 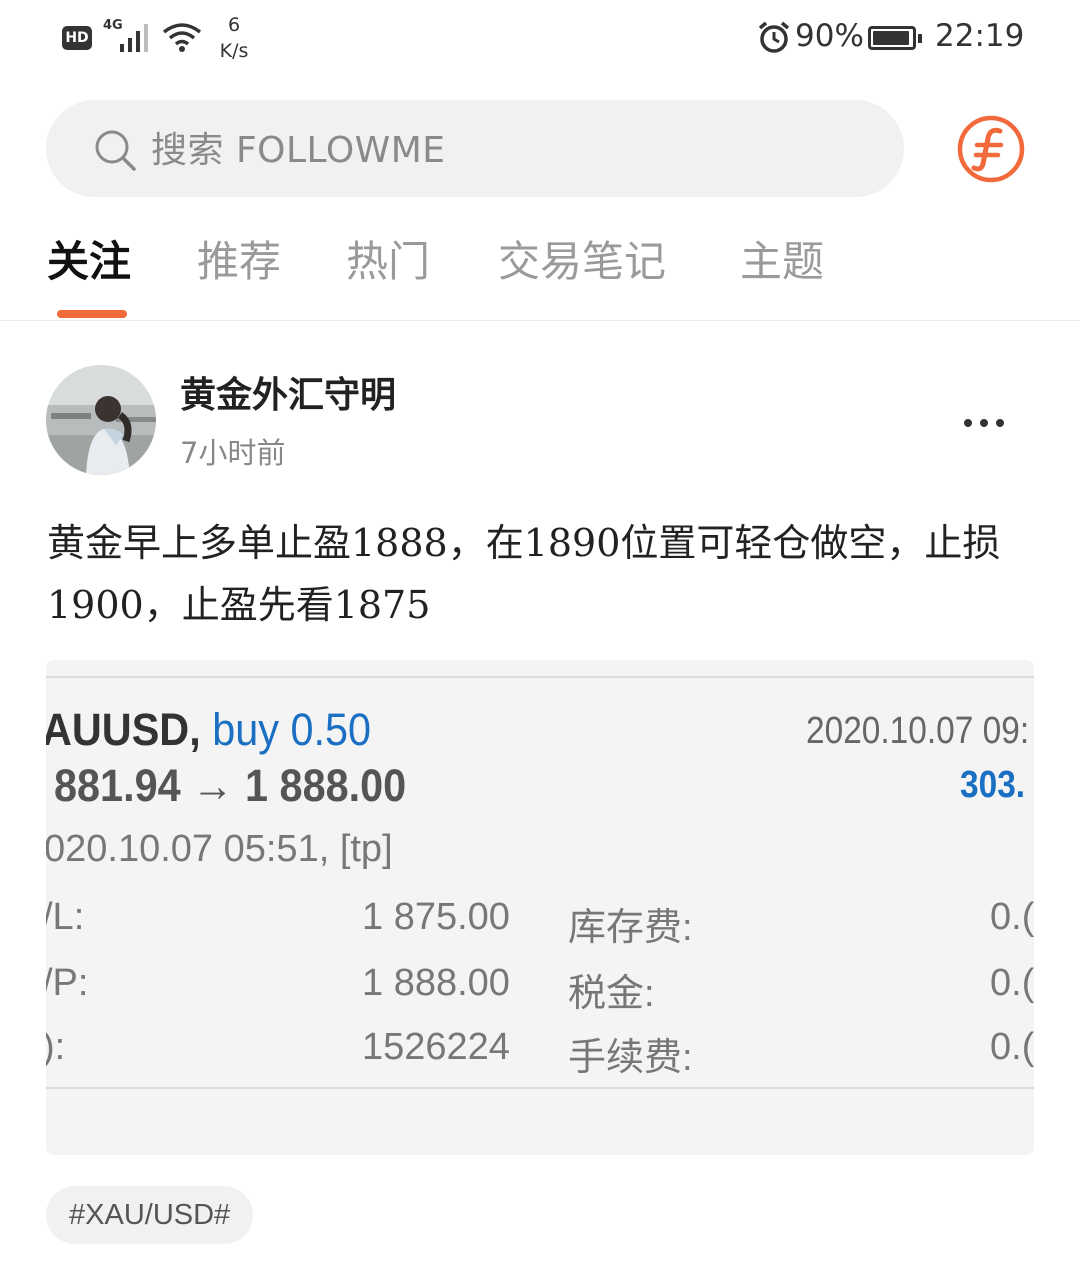 I want to click on wifi-icon, so click(x=182, y=37).